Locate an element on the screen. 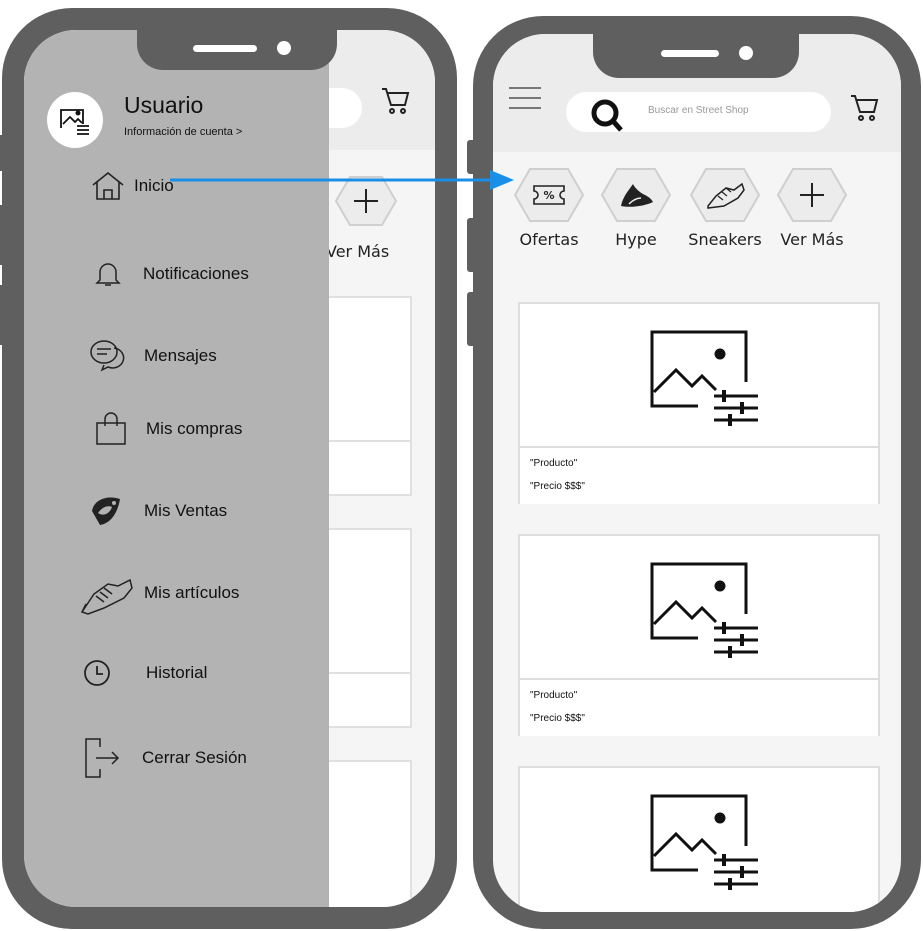 The height and width of the screenshot is (931, 923). sales-tag-icon is located at coordinates (112, 511).